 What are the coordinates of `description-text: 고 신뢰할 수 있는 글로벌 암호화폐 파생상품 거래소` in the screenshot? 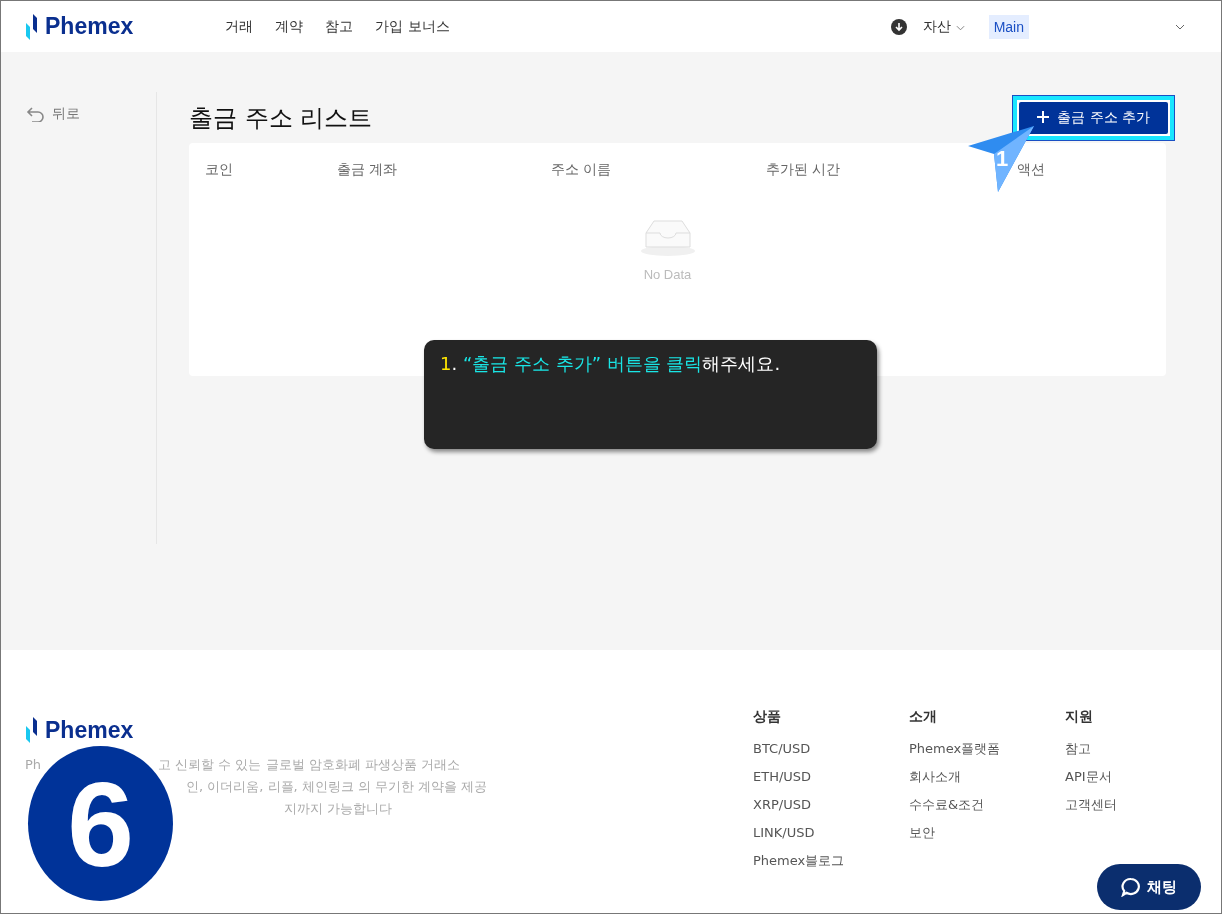 It's located at (309, 765).